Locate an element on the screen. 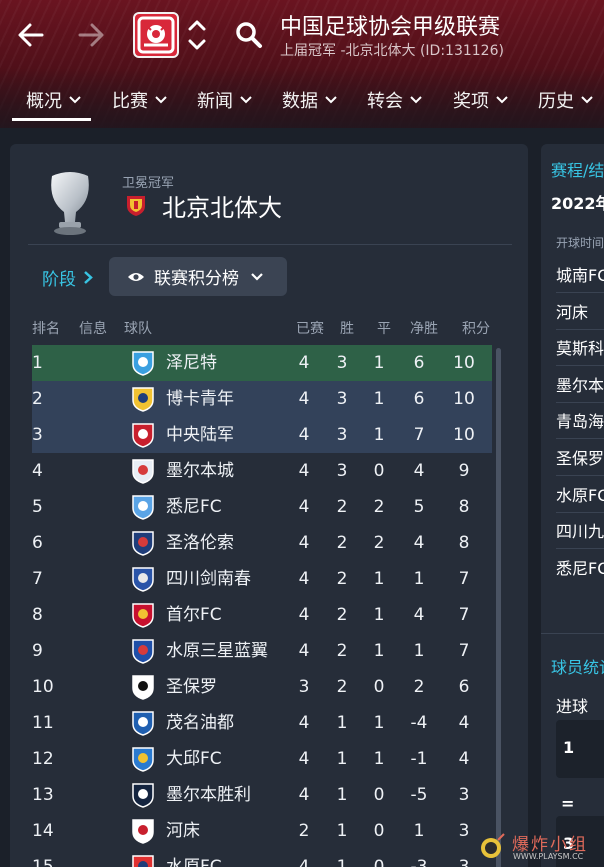  menu-item-awards: 奖项 is located at coordinates (480, 100).